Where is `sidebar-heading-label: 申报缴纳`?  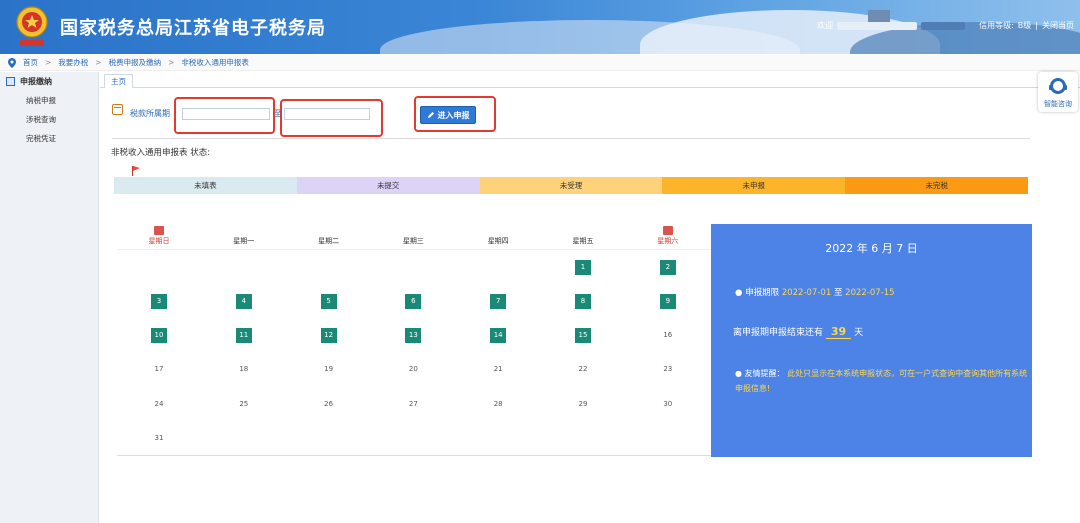 sidebar-heading-label: 申报缴纳 is located at coordinates (36, 81).